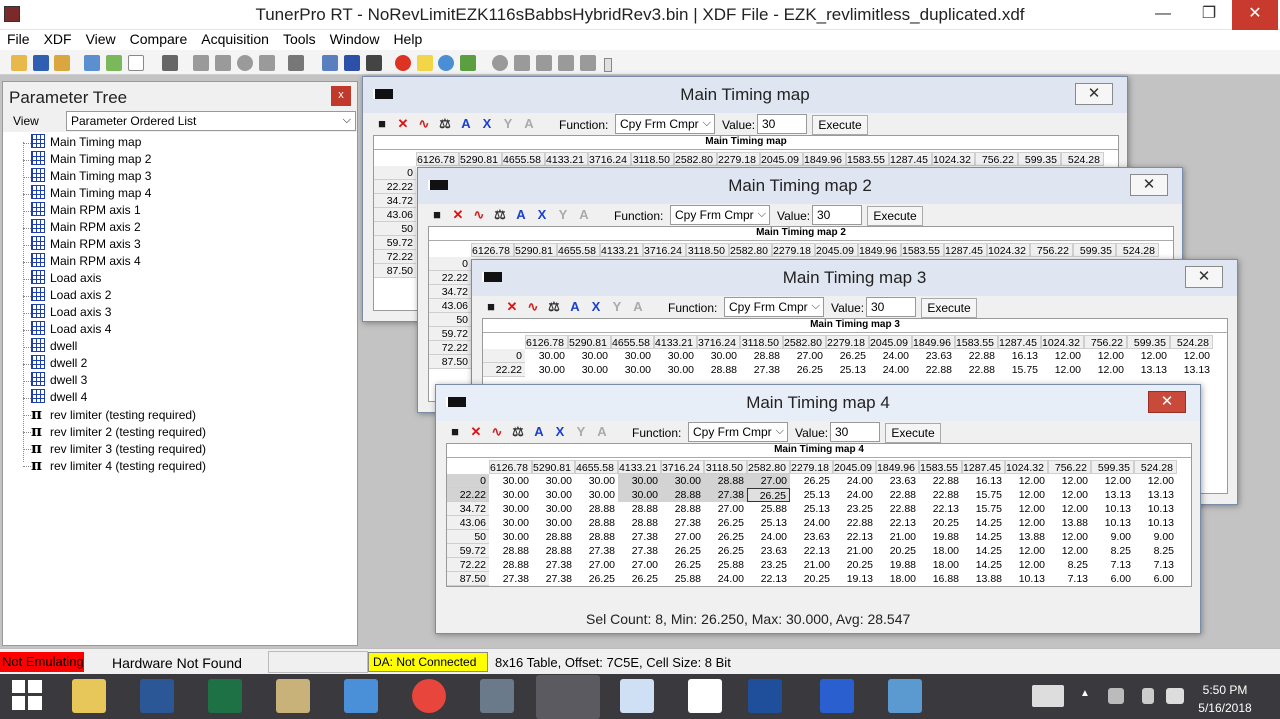  I want to click on table-cell: 20.25, so click(811, 579).